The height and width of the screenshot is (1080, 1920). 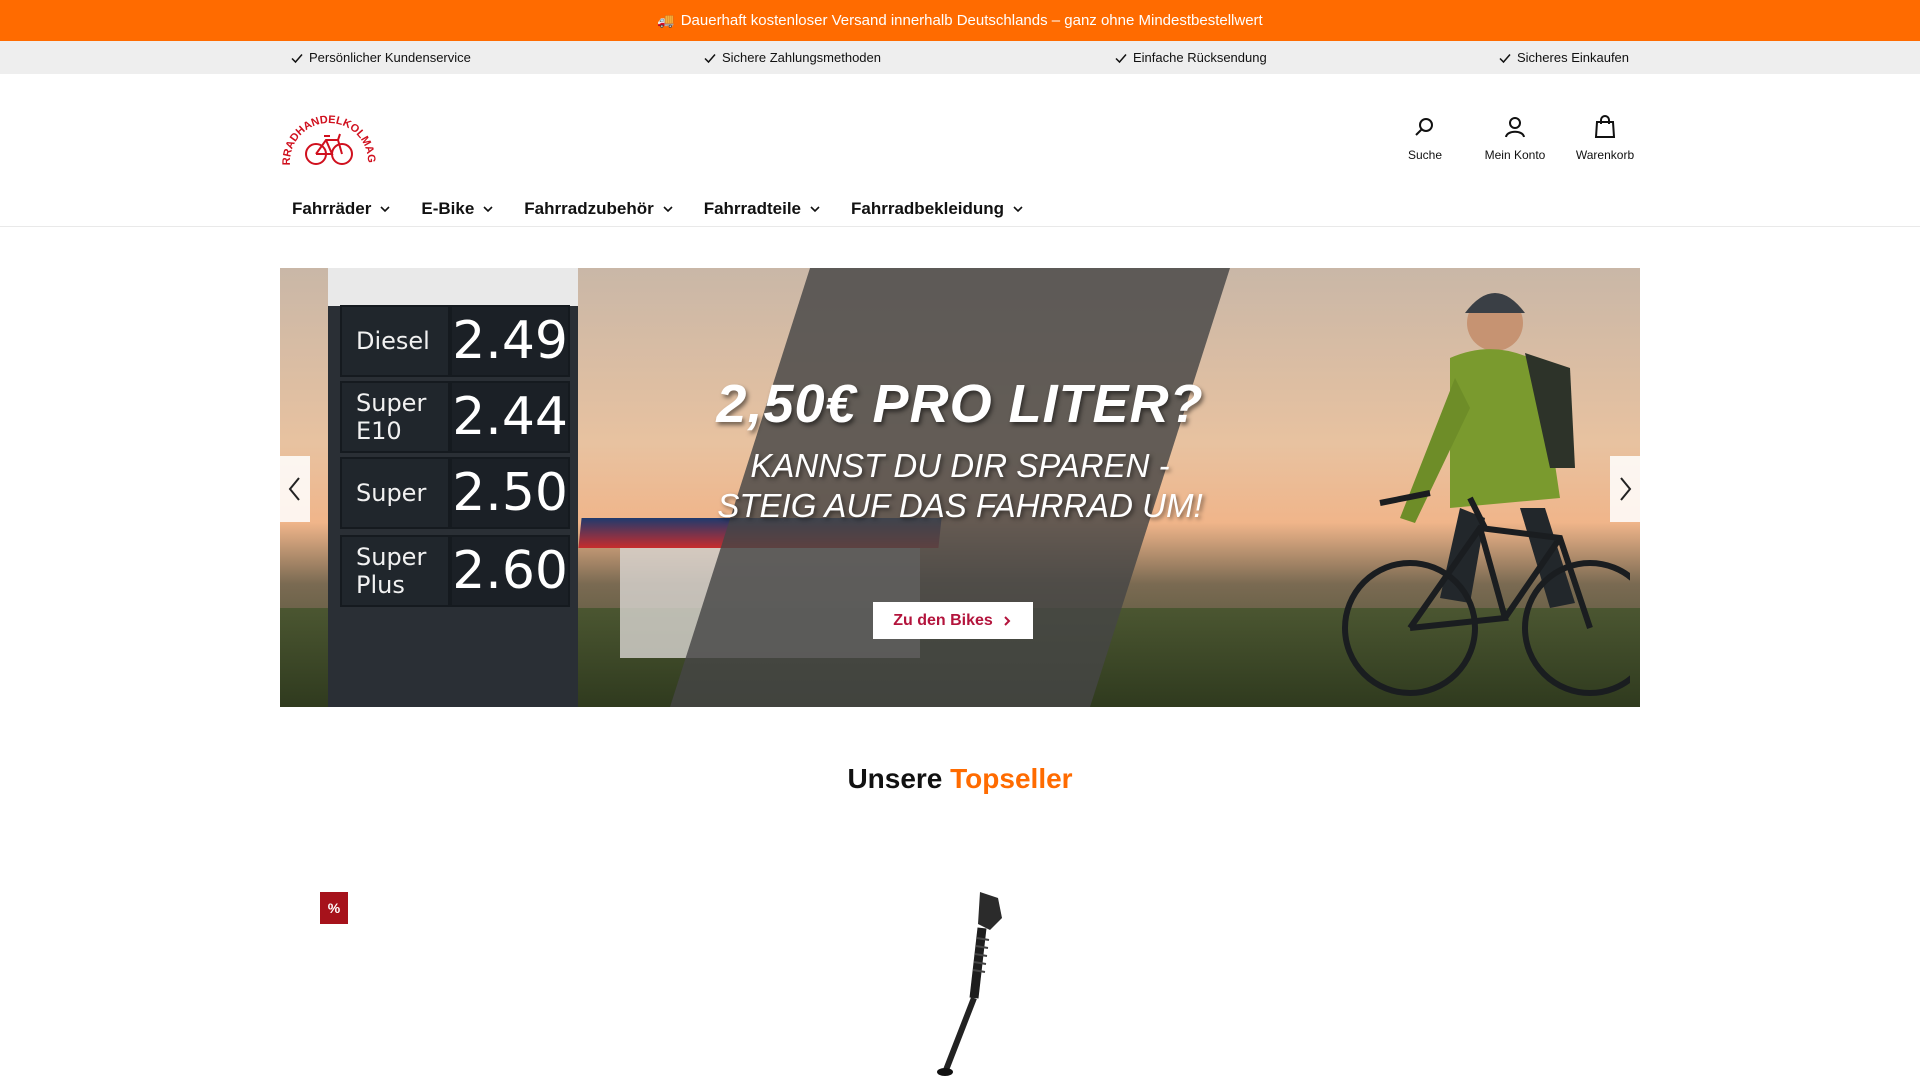 What do you see at coordinates (1515, 155) in the screenshot?
I see `account-label: Mein Konto` at bounding box center [1515, 155].